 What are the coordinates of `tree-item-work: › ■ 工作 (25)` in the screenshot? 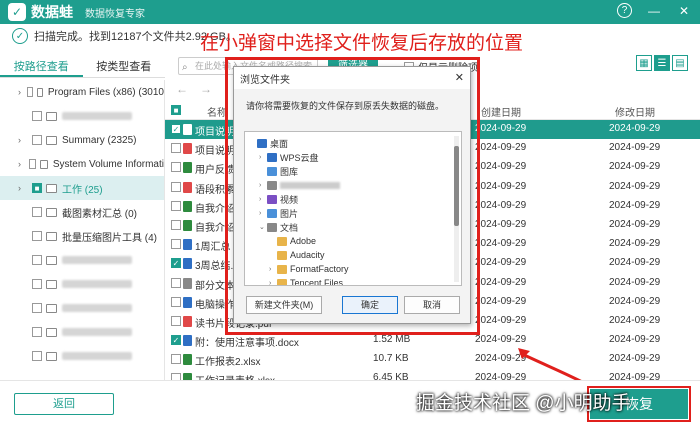 It's located at (82, 188).